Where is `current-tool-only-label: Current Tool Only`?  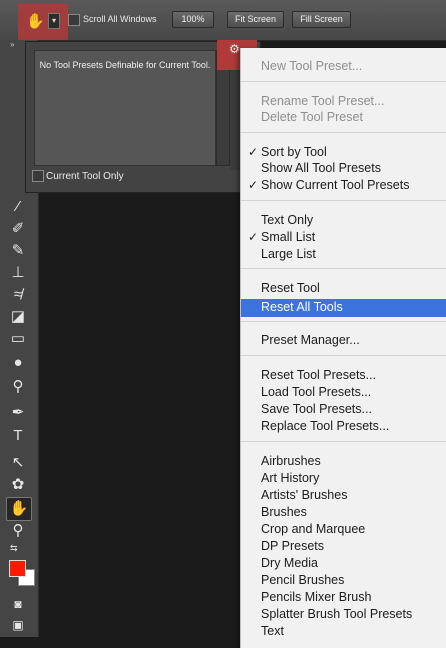
current-tool-only-label: Current Tool Only is located at coordinates (85, 176).